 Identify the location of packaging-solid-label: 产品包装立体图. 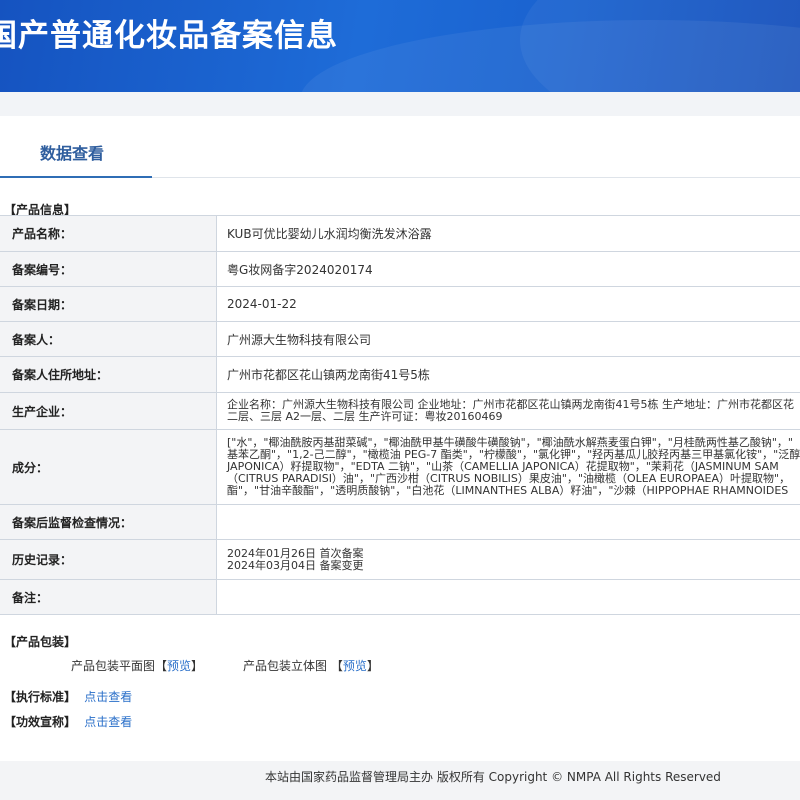
(285, 666).